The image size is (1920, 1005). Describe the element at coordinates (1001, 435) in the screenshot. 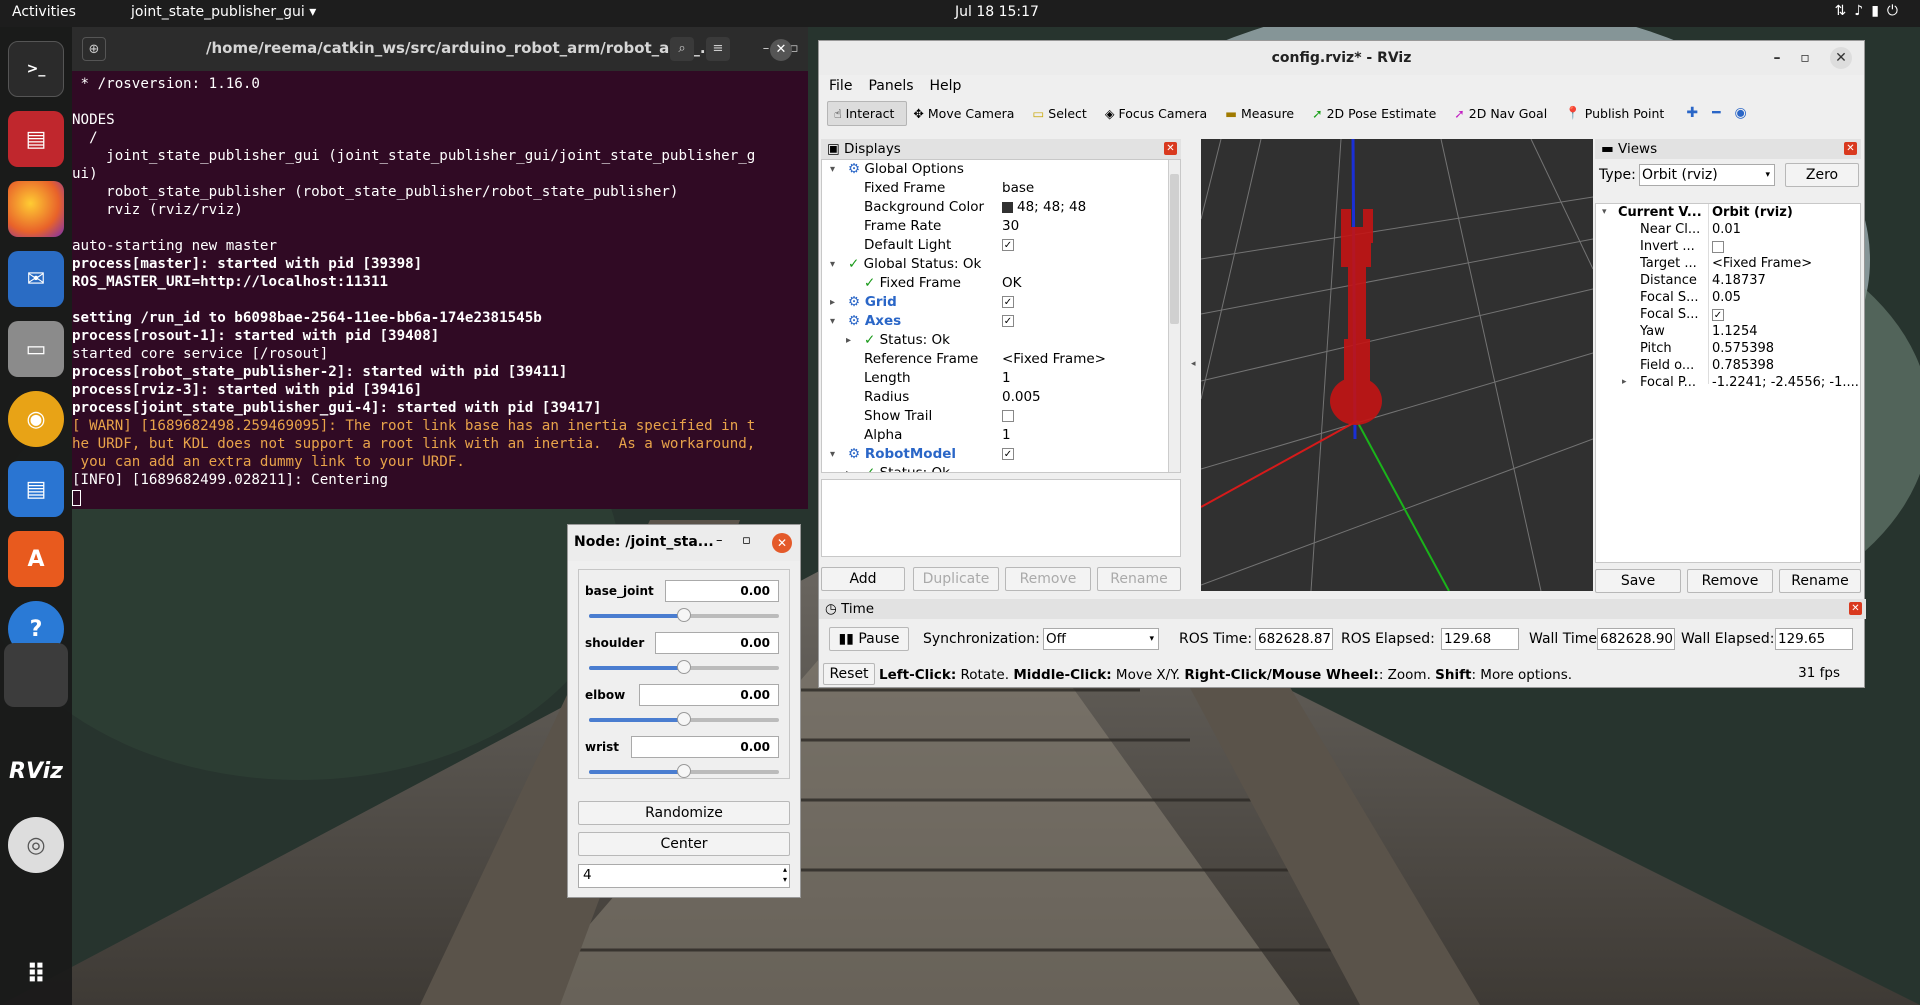

I see `display-row: Alpha 1` at that location.